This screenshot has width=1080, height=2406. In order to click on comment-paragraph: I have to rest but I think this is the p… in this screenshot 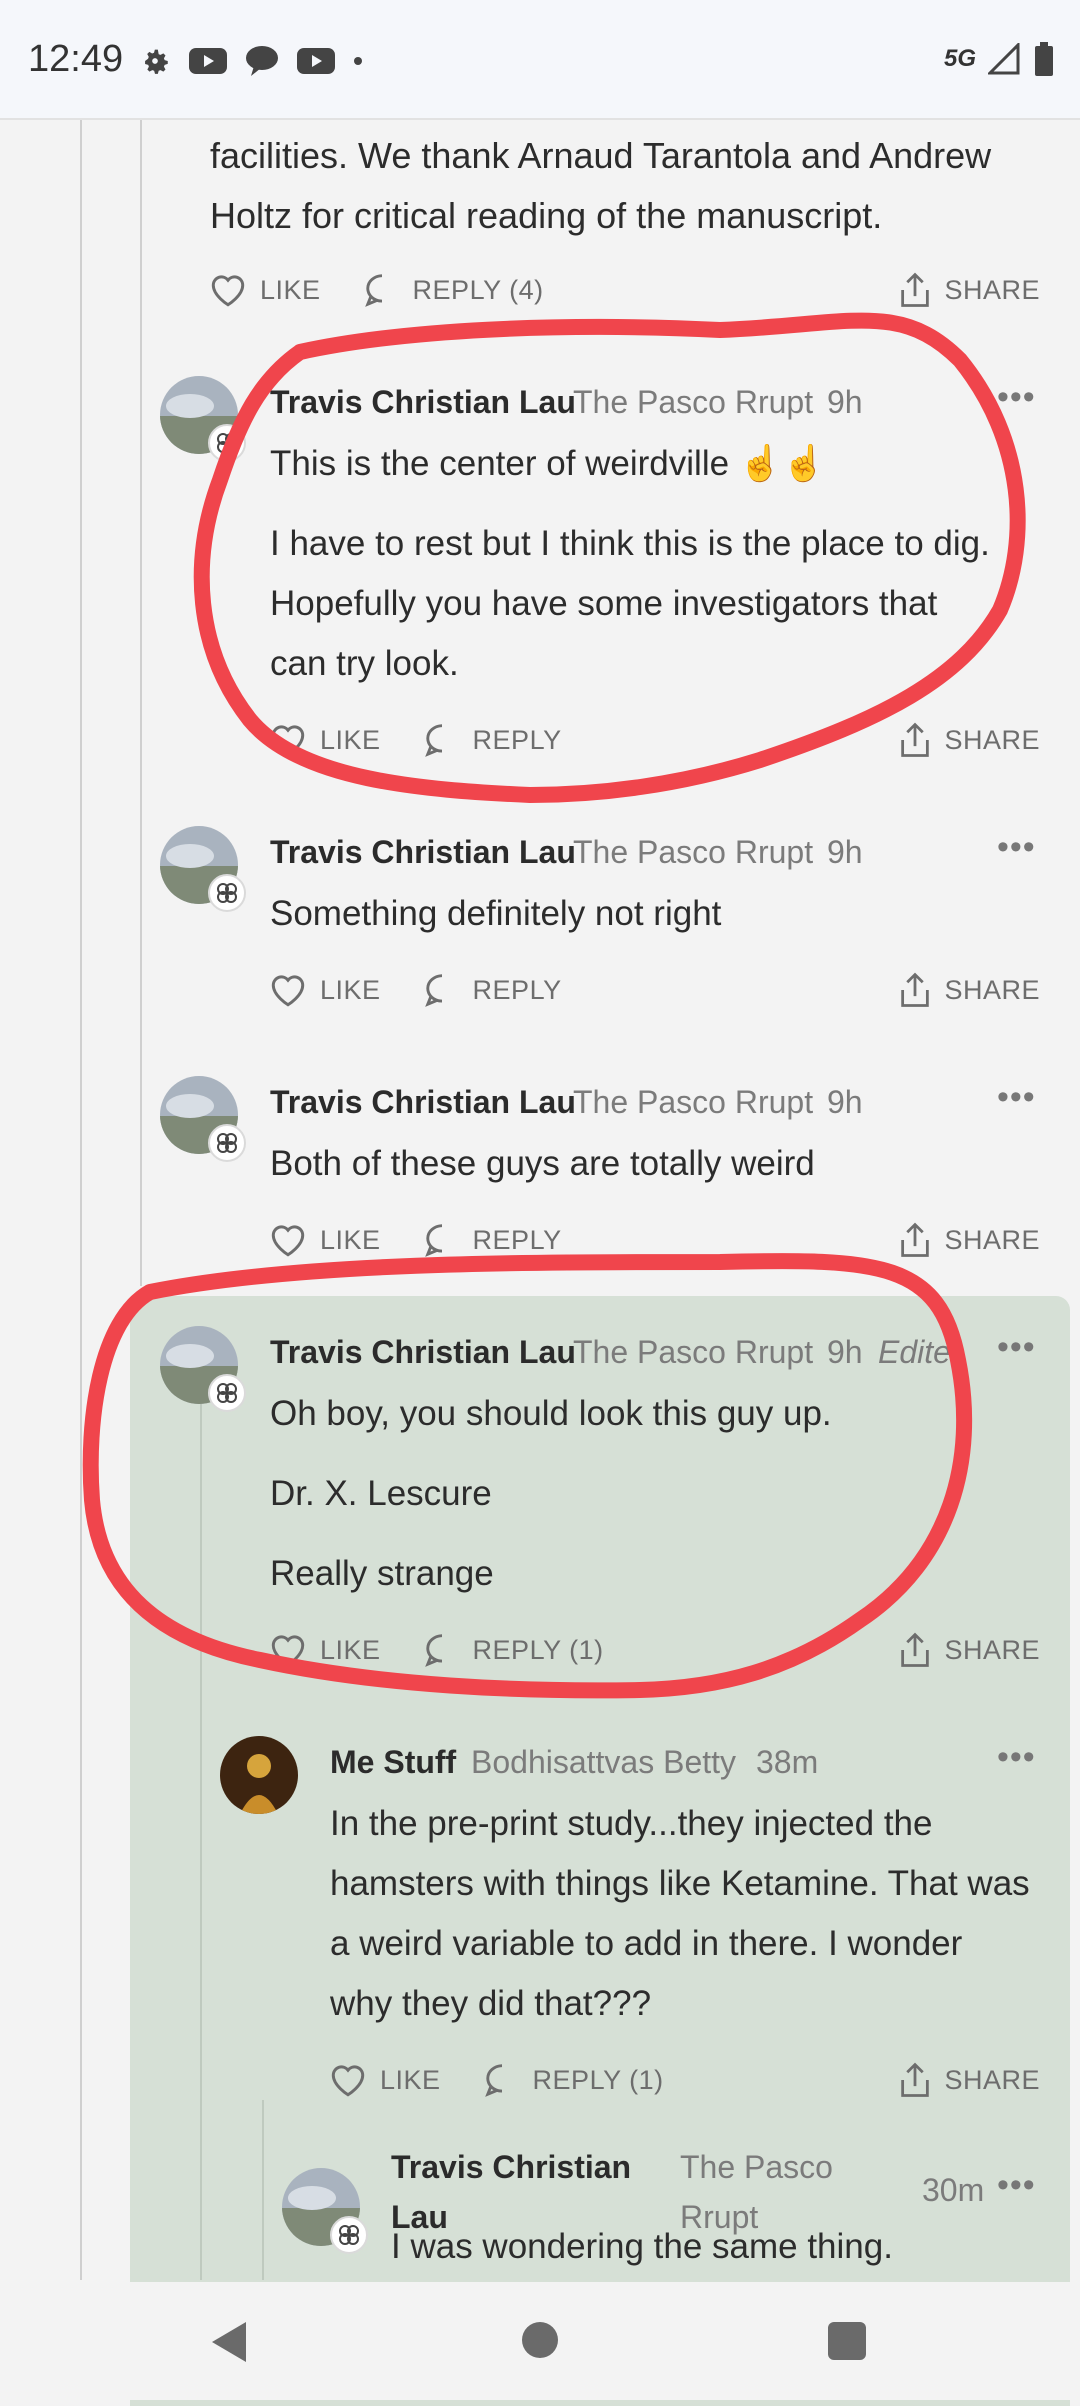, I will do `click(630, 603)`.